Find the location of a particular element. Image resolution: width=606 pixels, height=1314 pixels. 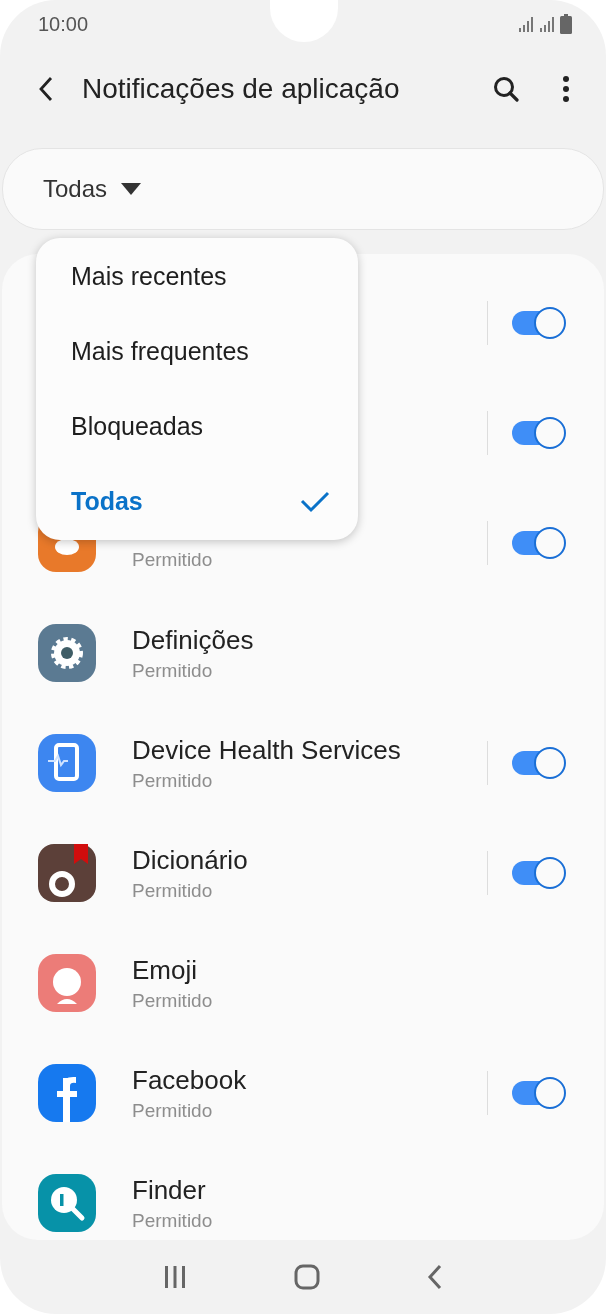

home-icon is located at coordinates (307, 1277).